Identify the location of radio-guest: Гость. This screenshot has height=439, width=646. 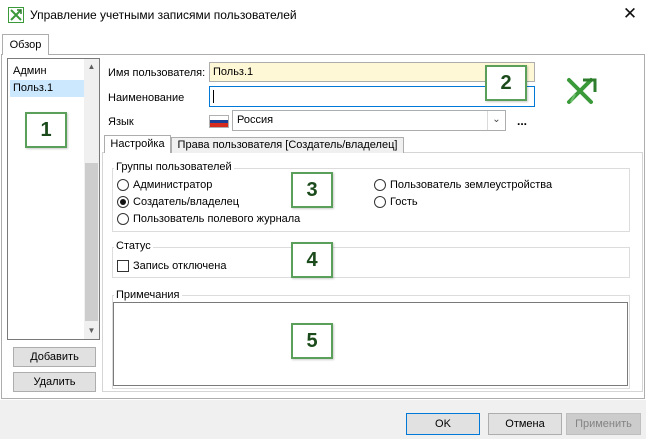
(396, 202).